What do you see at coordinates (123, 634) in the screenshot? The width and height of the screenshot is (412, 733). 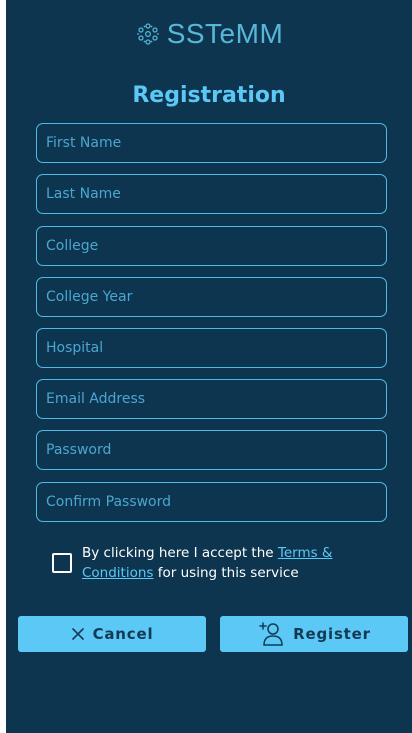 I see `cancel-label: Cancel` at bounding box center [123, 634].